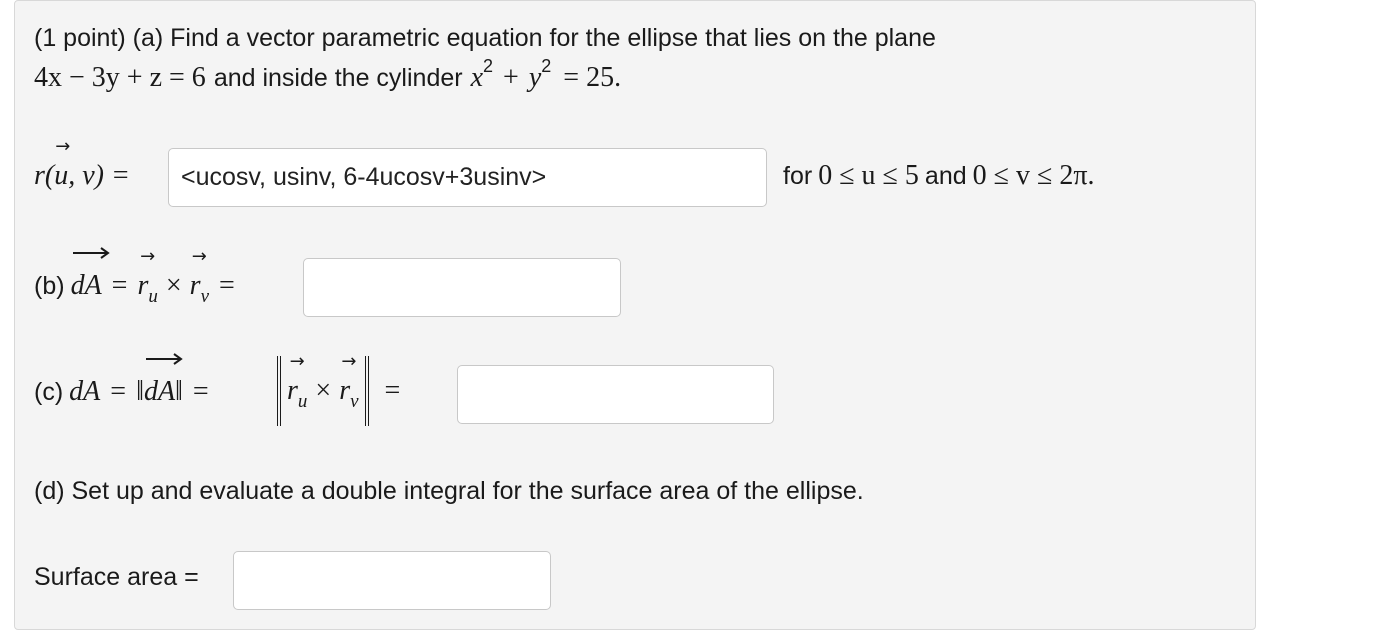  I want to click on surface-area-label: Surface area =, so click(116, 577).